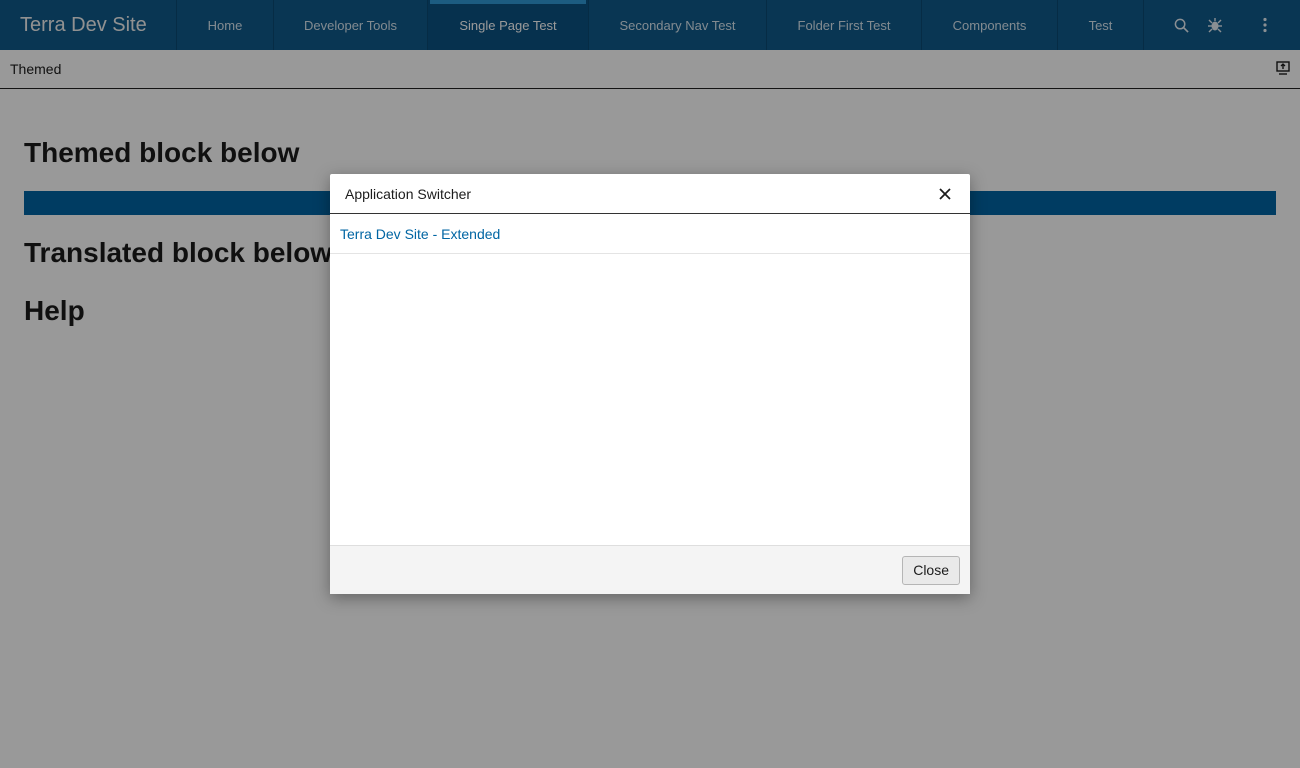 The width and height of the screenshot is (1300, 768). I want to click on app-link-terra-dev-site-extended: Terra Dev Site - Extended, so click(420, 234).